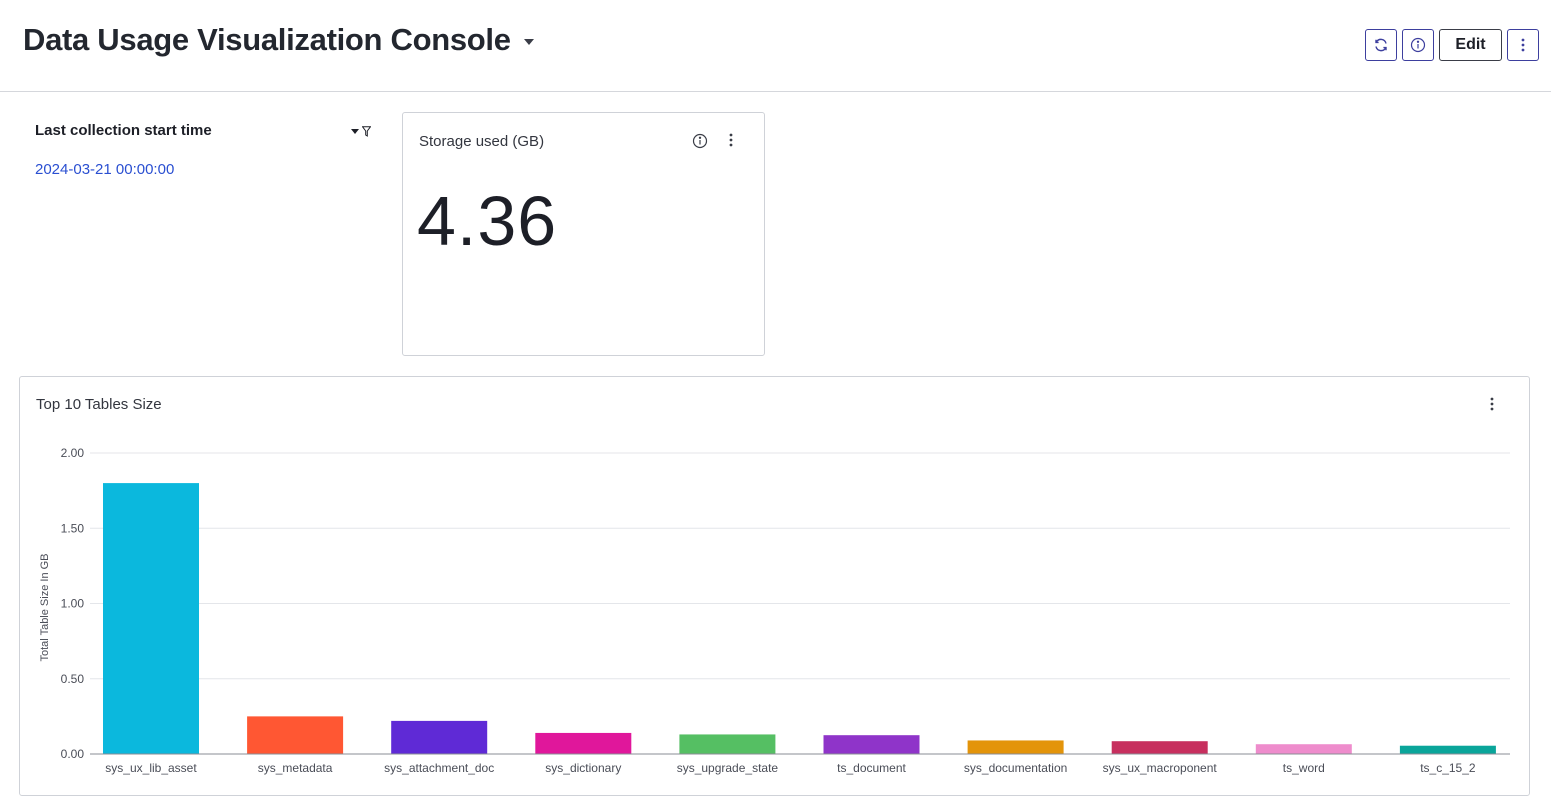 This screenshot has height=809, width=1551. What do you see at coordinates (73, 604) in the screenshot?
I see `y-tick-label: 1.00` at bounding box center [73, 604].